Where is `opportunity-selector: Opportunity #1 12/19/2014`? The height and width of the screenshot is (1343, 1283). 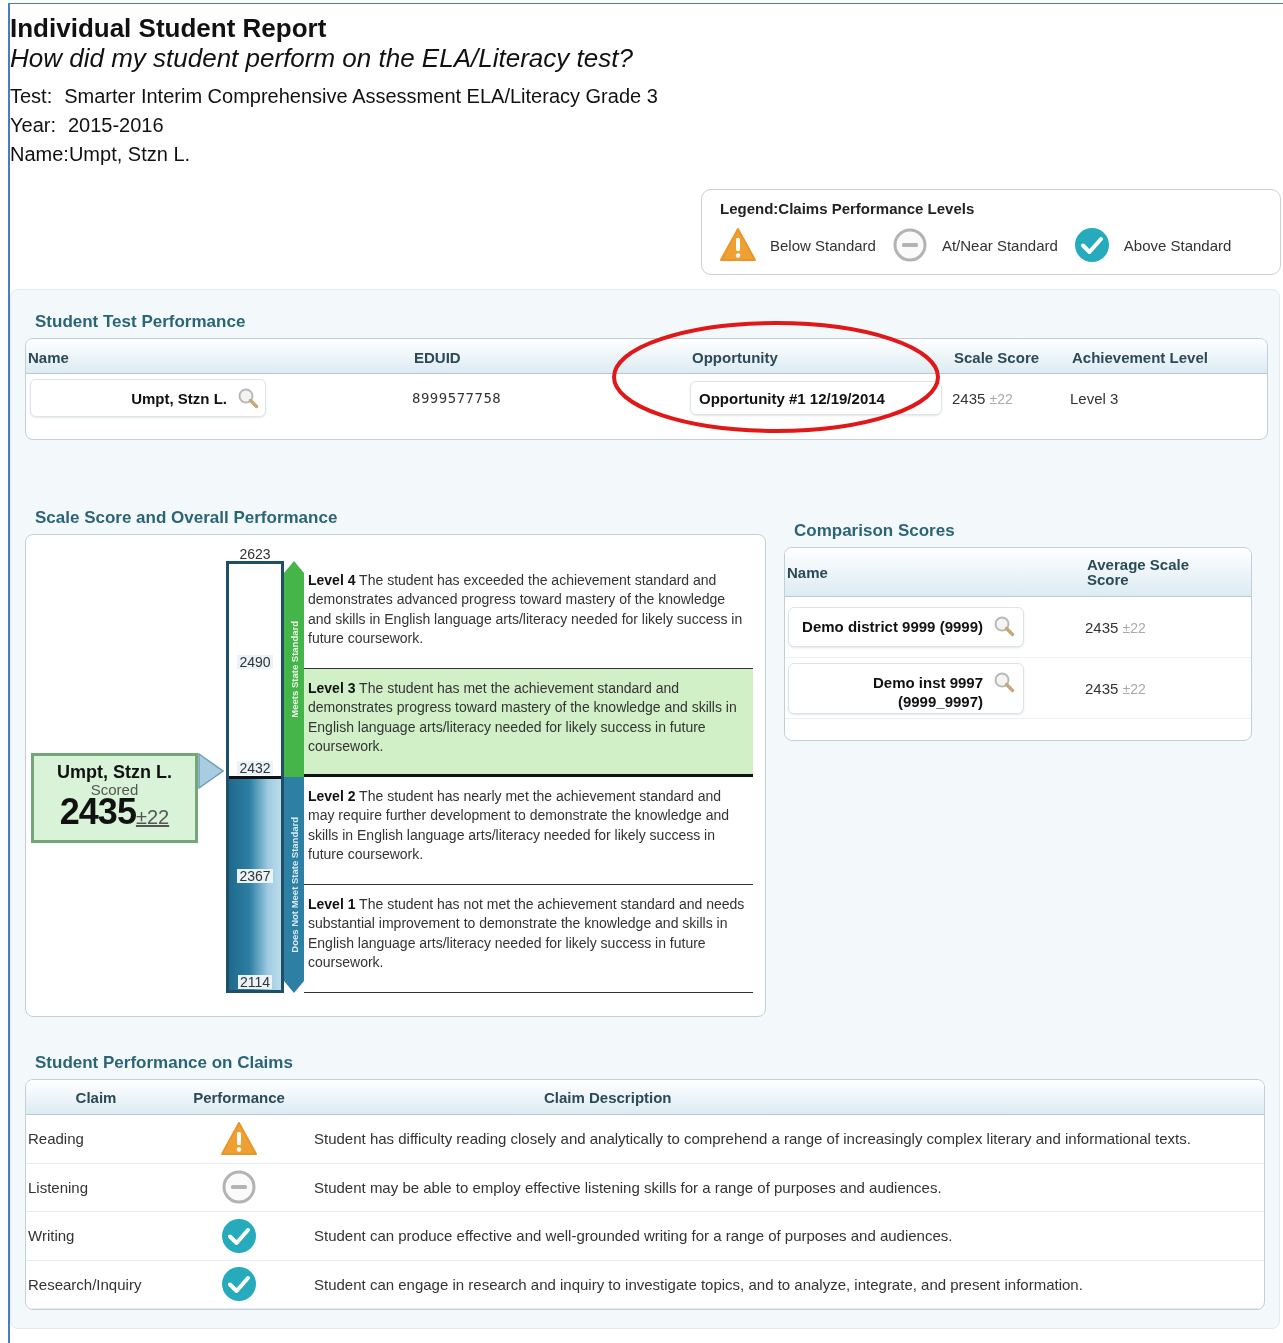 opportunity-selector: Opportunity #1 12/19/2014 is located at coordinates (816, 398).